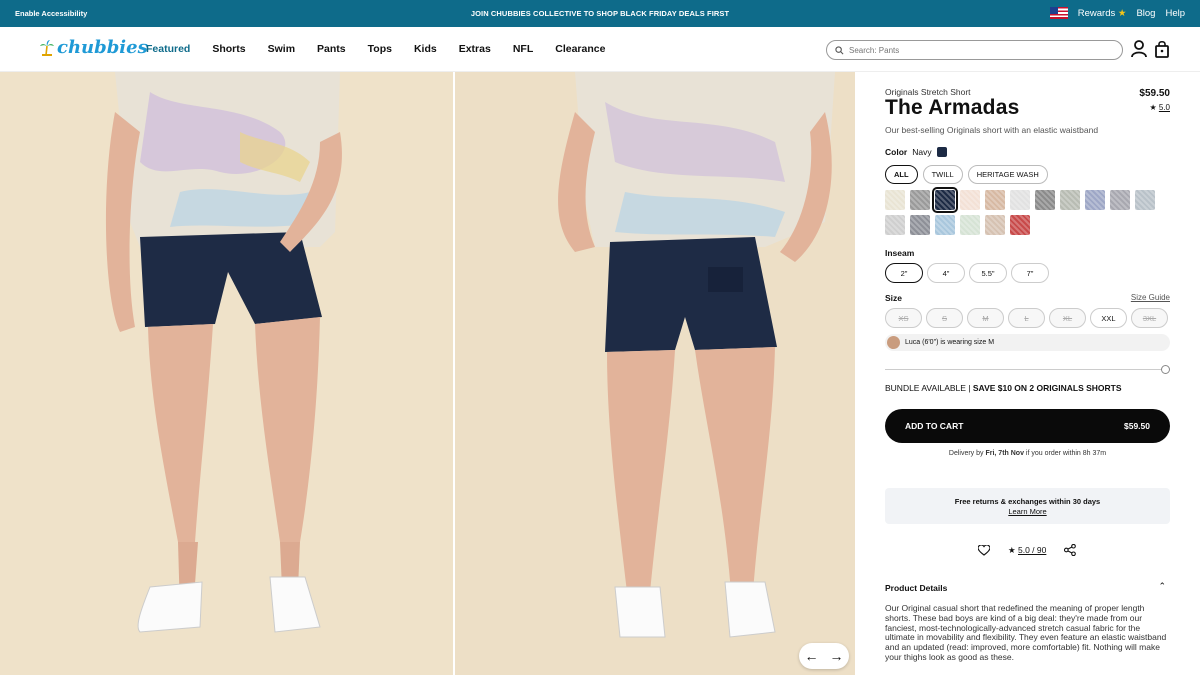 This screenshot has height=675, width=1200. I want to click on bundle-slider, so click(1027, 369).